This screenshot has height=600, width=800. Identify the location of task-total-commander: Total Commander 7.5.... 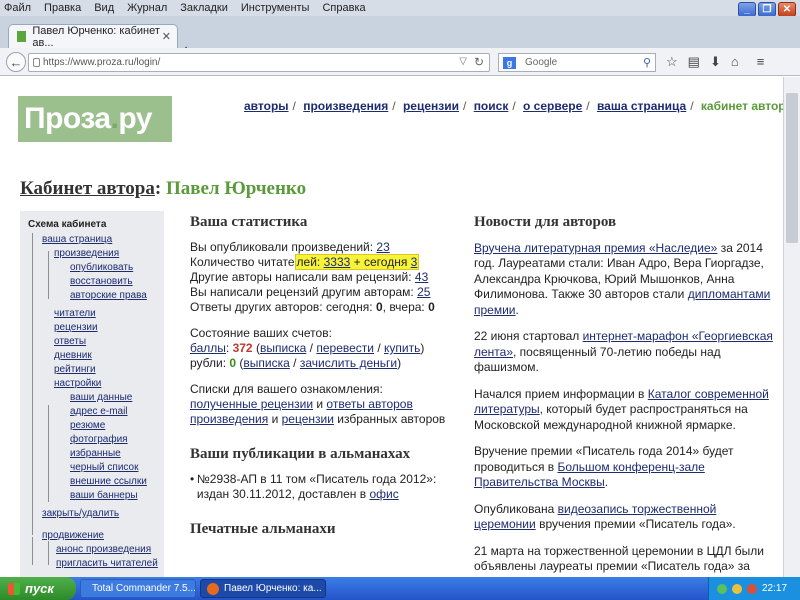
(138, 588).